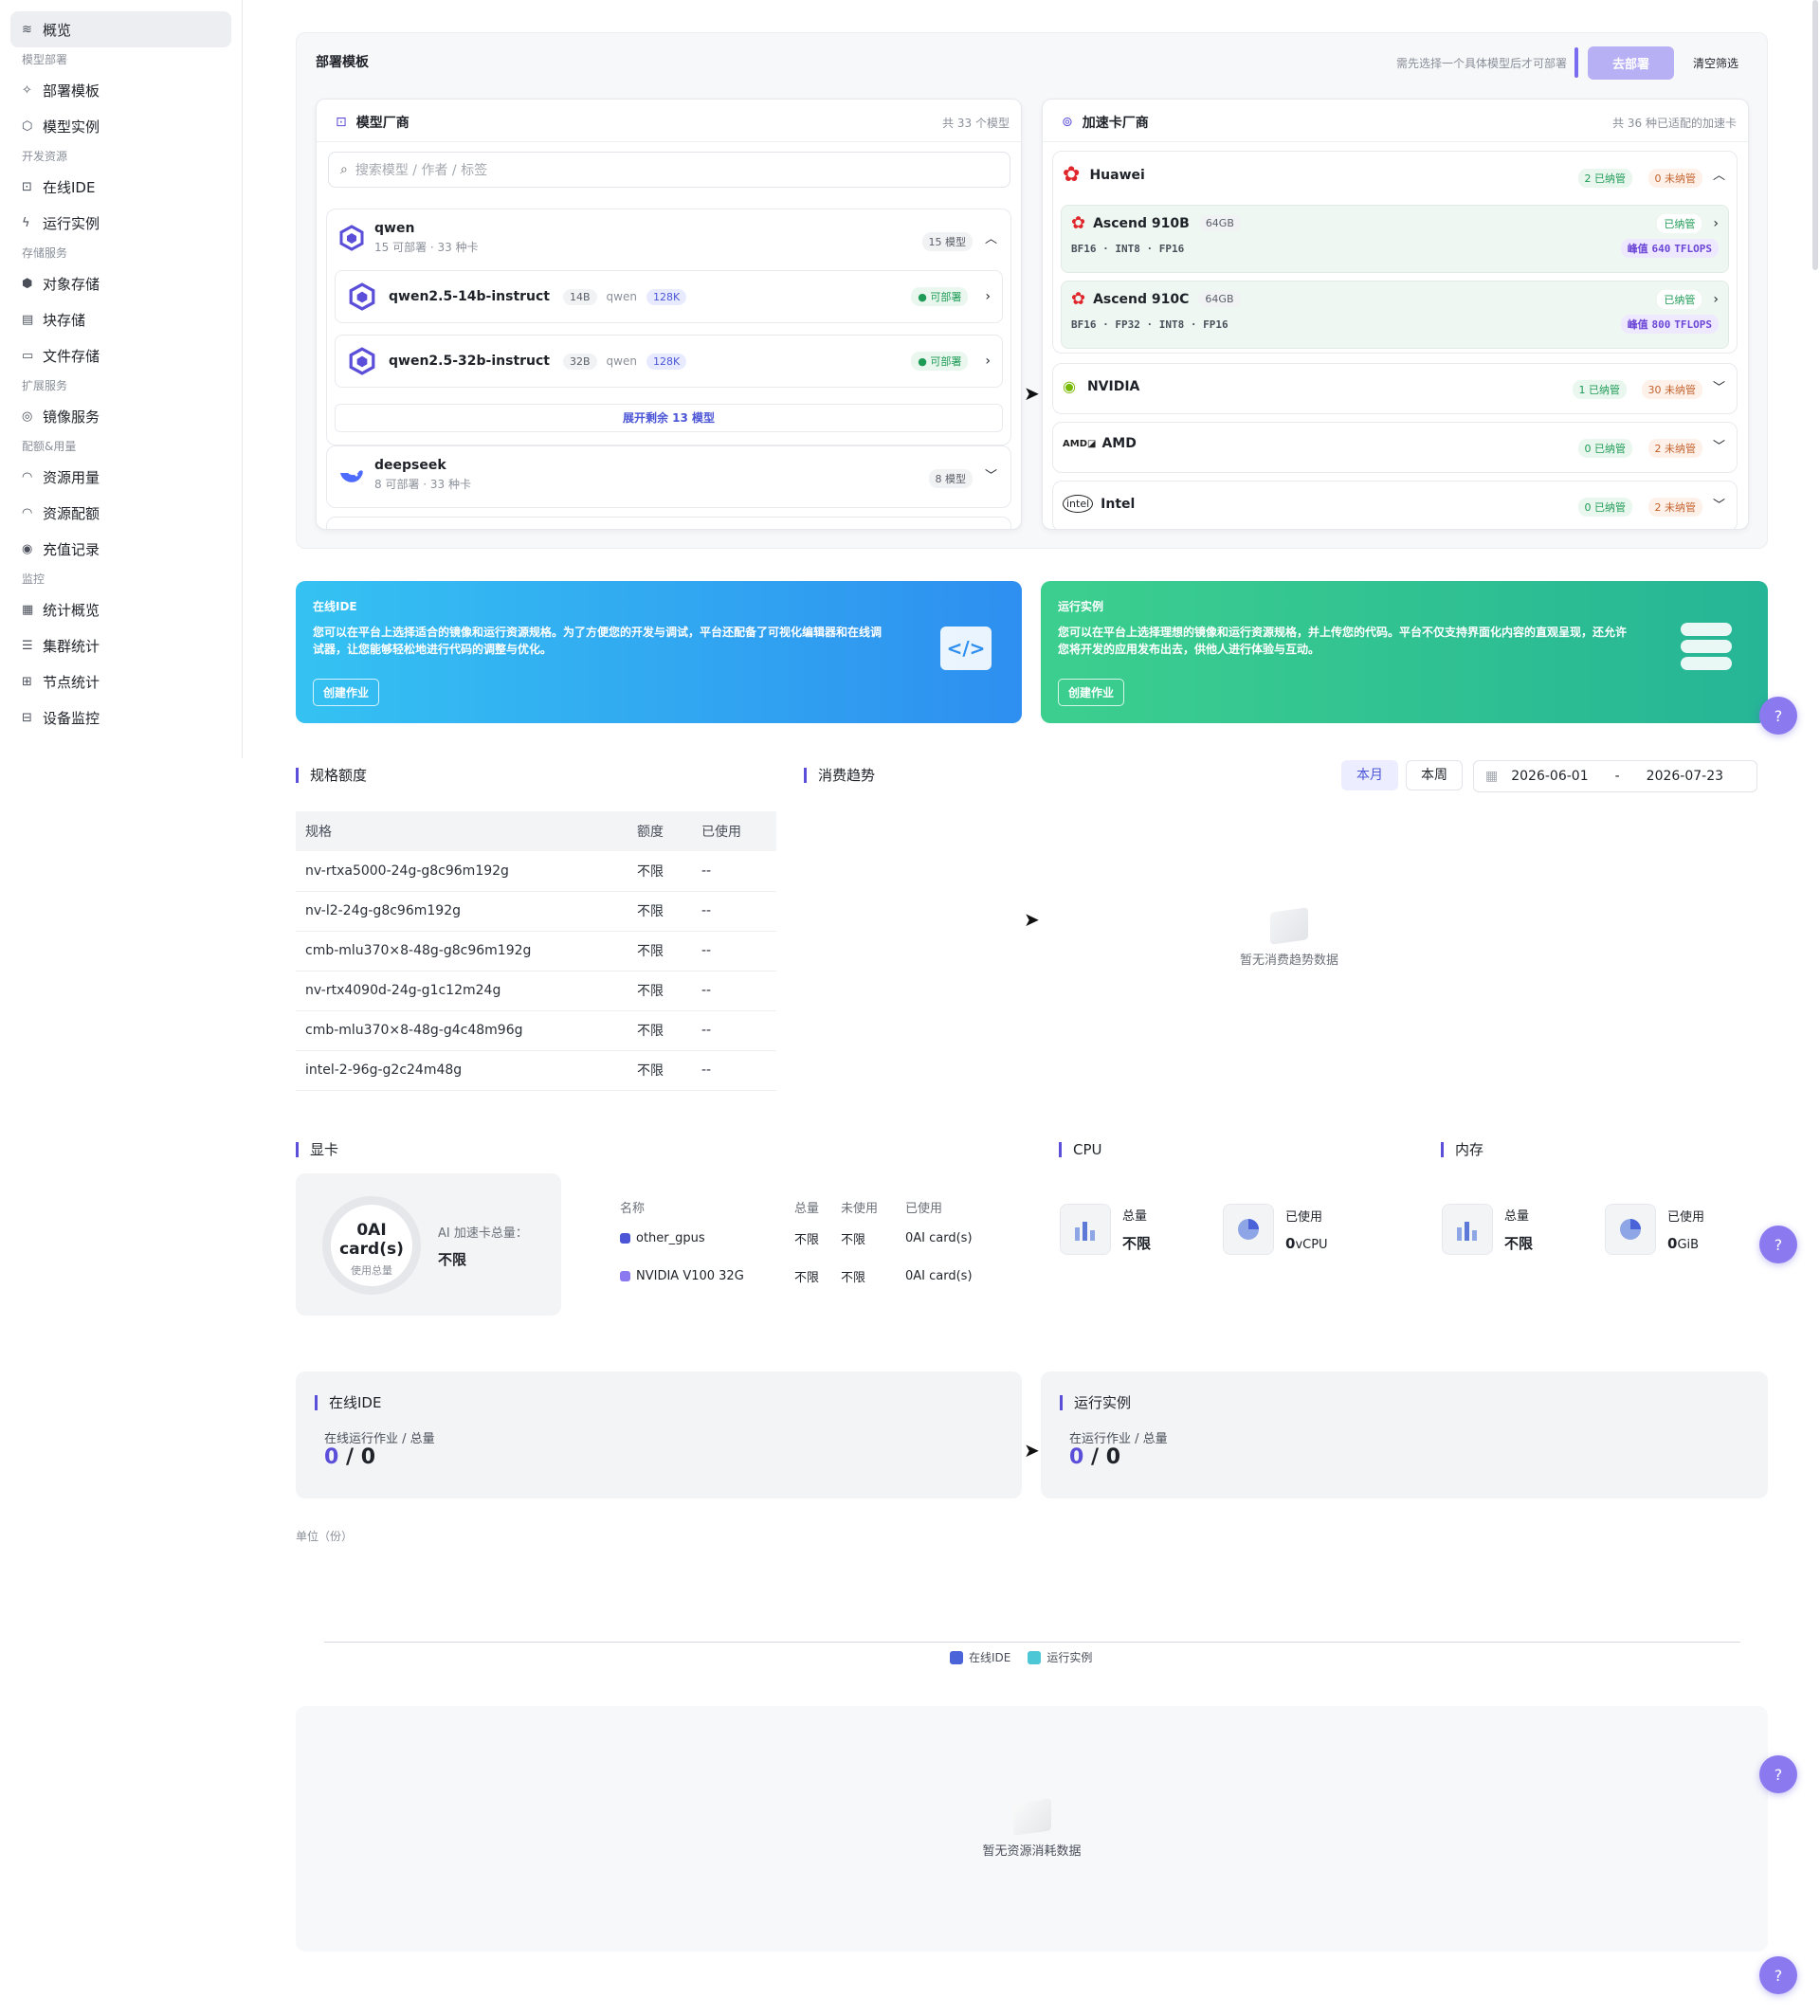  Describe the element at coordinates (120, 549) in the screenshot. I see `sidebar-item-16: ◉ 充值记录` at that location.